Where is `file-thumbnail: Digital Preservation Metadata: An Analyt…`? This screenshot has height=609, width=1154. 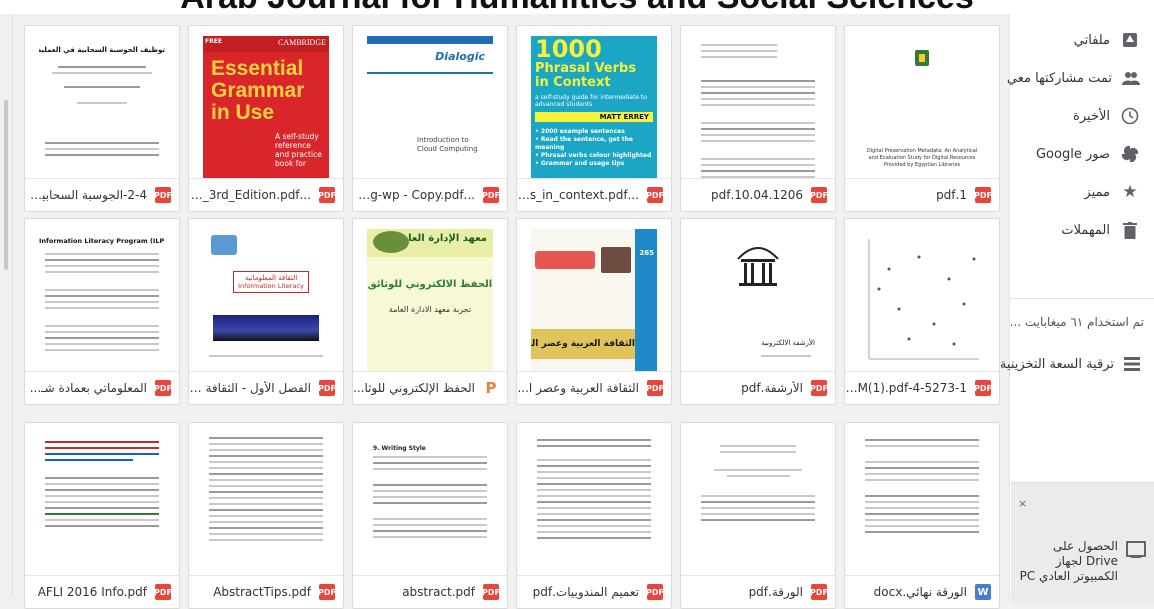
file-thumbnail: Digital Preservation Metadata: An Analyt… is located at coordinates (922, 108).